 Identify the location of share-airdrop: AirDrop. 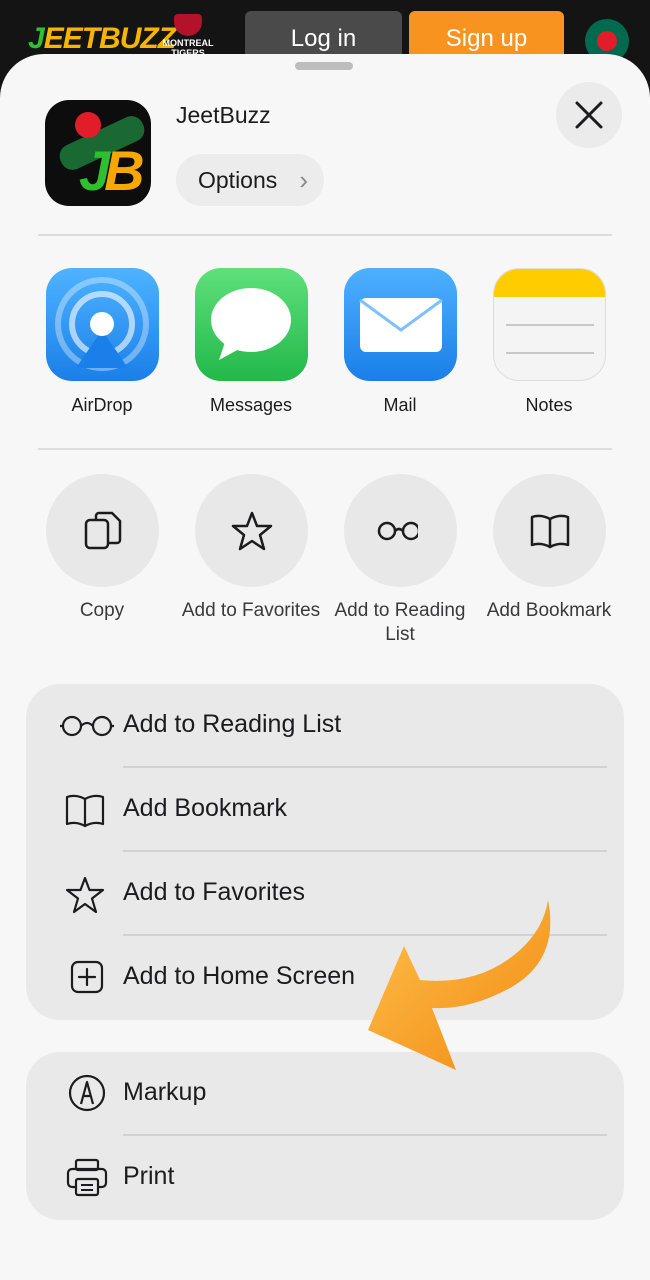
(102, 342).